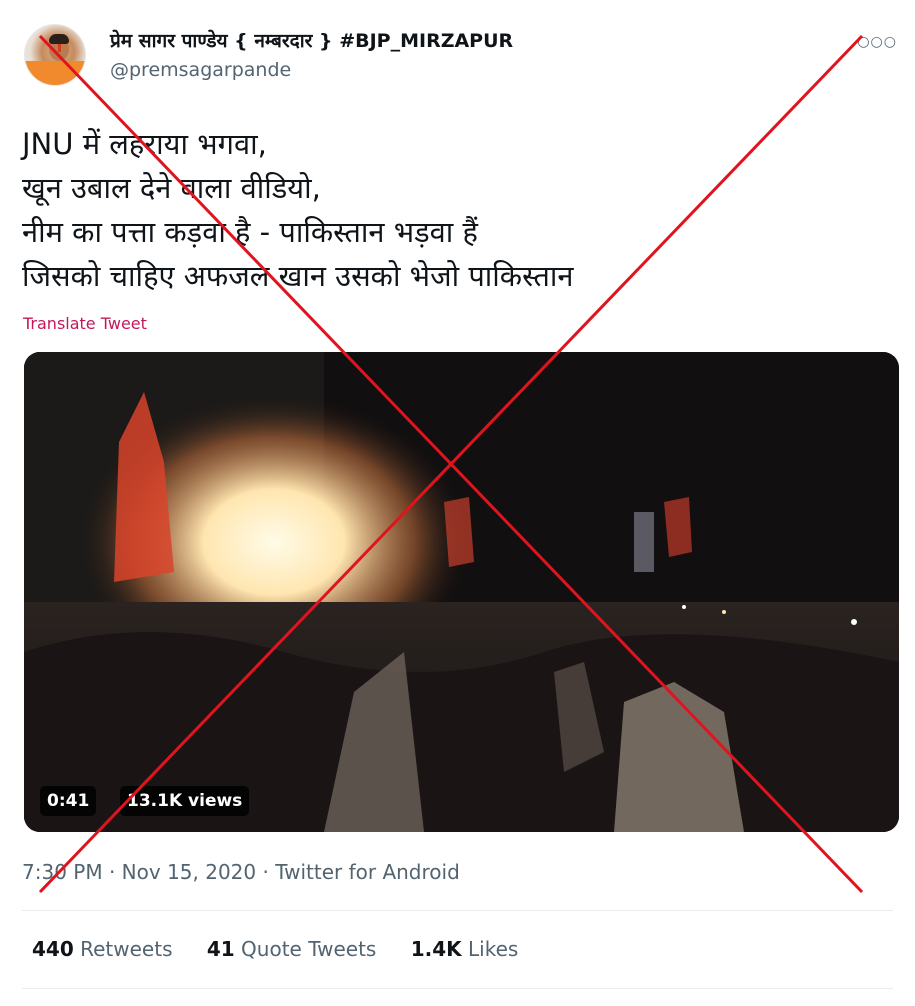 This screenshot has width=915, height=1006. I want to click on retweets-label: Retweets, so click(126, 949).